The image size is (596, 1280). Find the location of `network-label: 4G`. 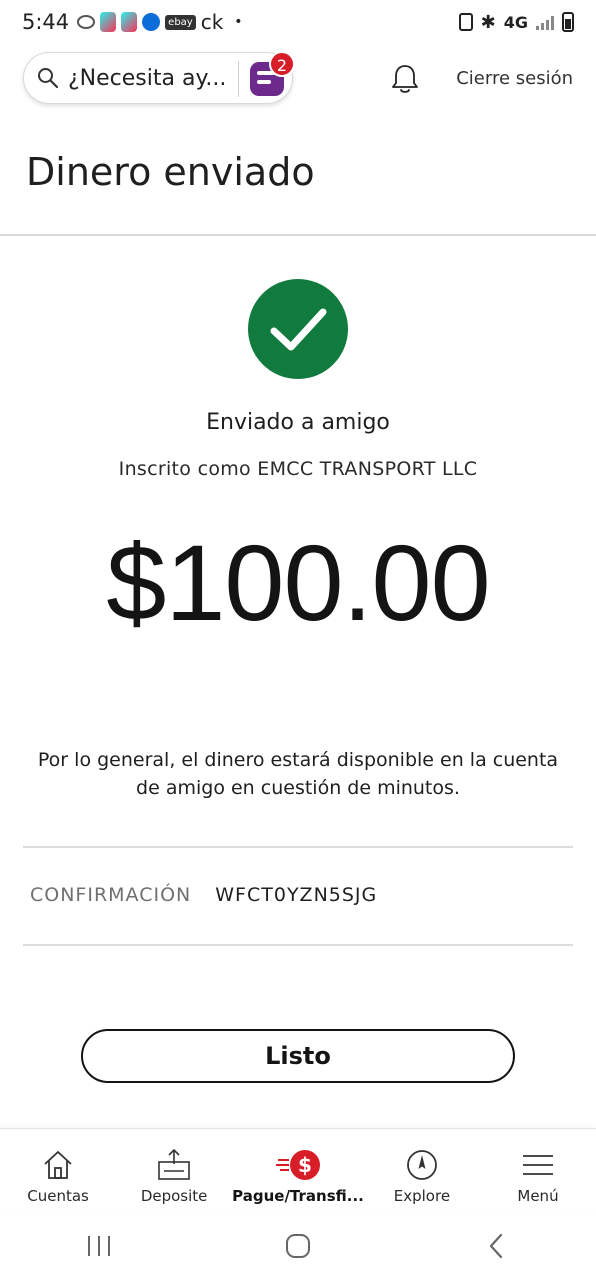

network-label: 4G is located at coordinates (515, 22).